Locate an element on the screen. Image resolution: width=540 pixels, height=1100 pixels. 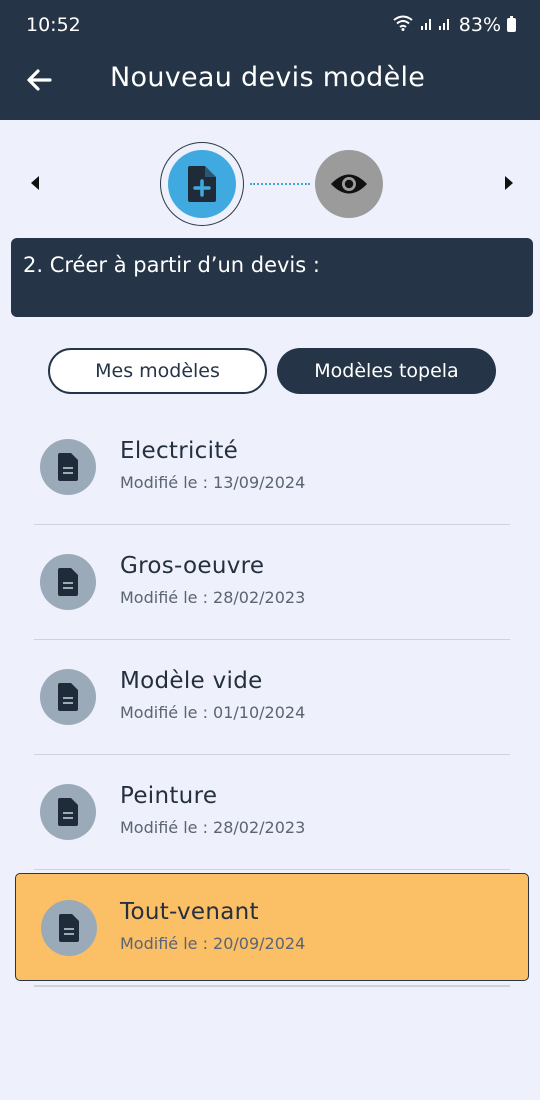
chevron-left-icon is located at coordinates (35, 183).